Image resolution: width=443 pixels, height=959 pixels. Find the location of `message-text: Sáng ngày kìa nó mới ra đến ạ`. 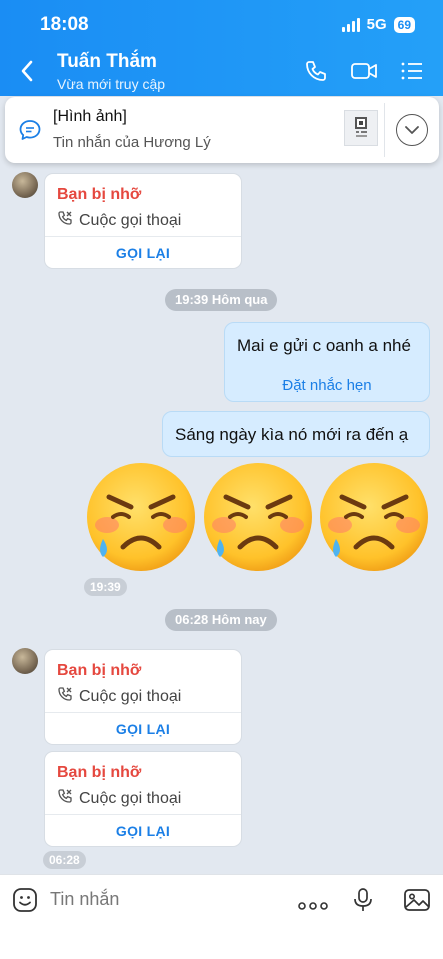

message-text: Sáng ngày kìa nó mới ra đến ạ is located at coordinates (292, 434).